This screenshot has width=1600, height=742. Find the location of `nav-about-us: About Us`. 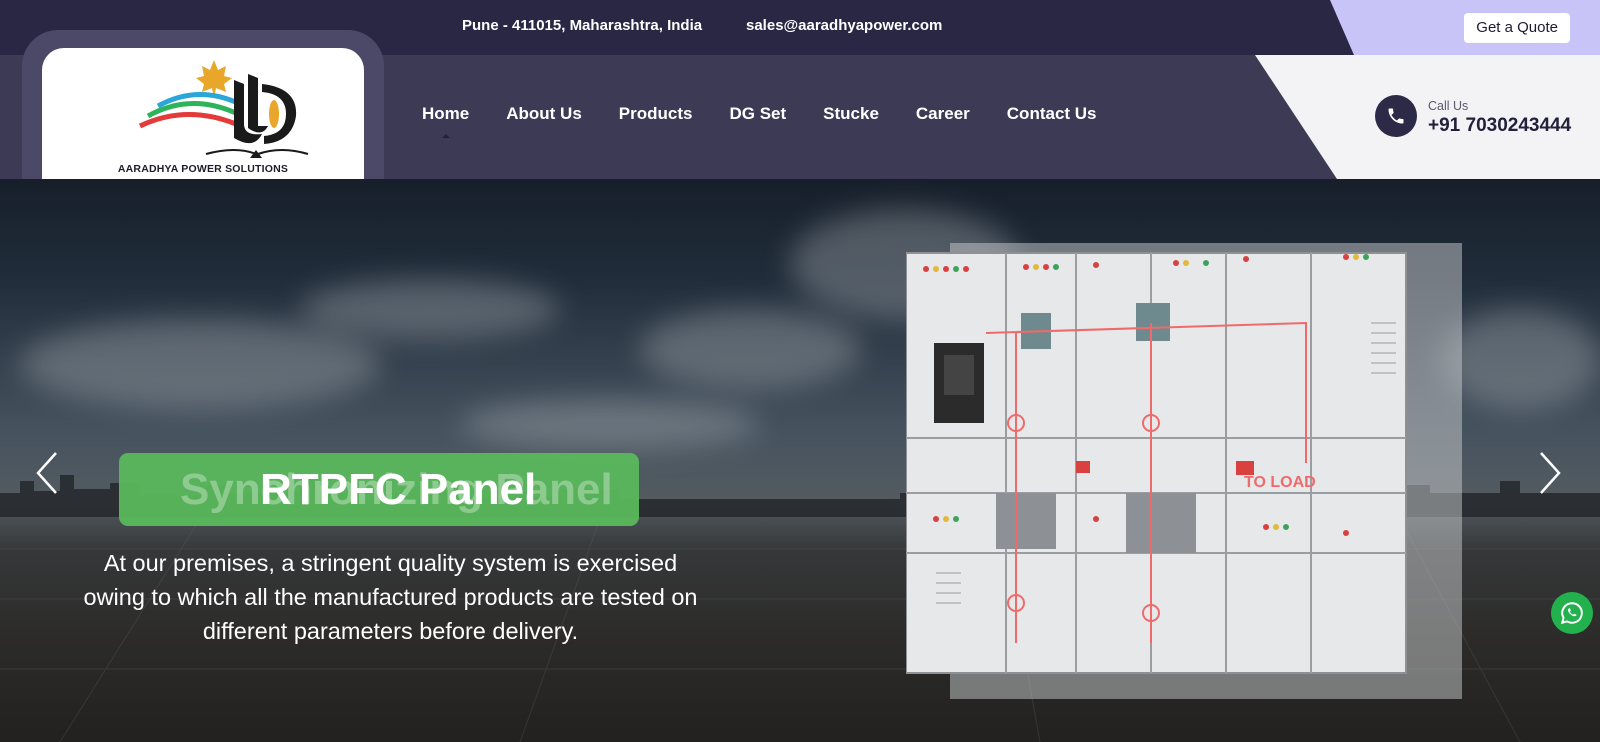

nav-about-us: About Us is located at coordinates (544, 114).